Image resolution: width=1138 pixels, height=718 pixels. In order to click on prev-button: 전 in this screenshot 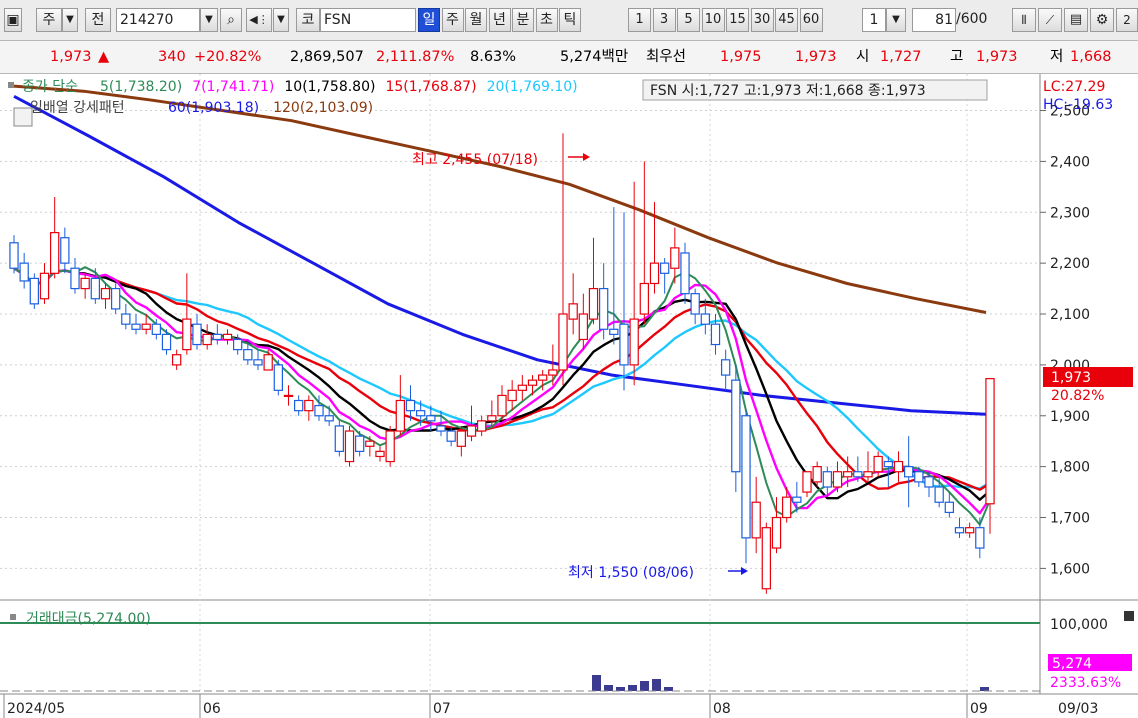, I will do `click(98, 20)`.